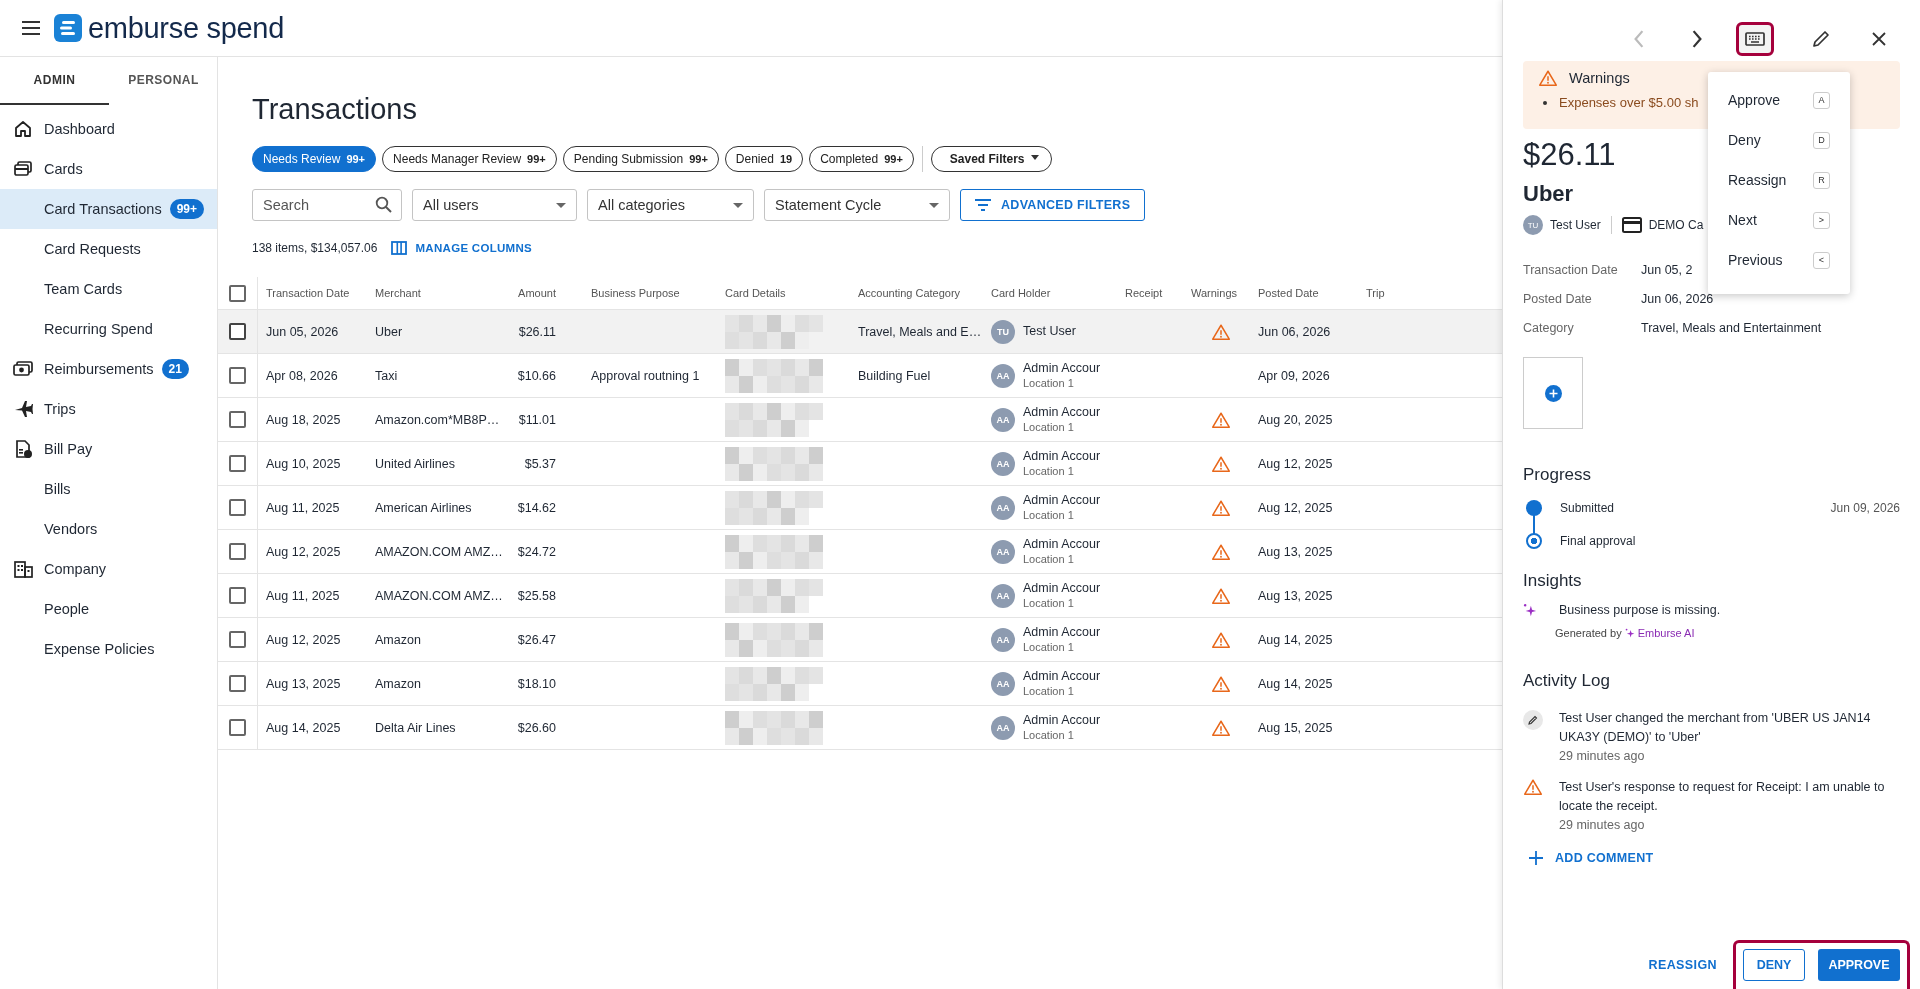  Describe the element at coordinates (31, 28) in the screenshot. I see `menu-icon` at that location.